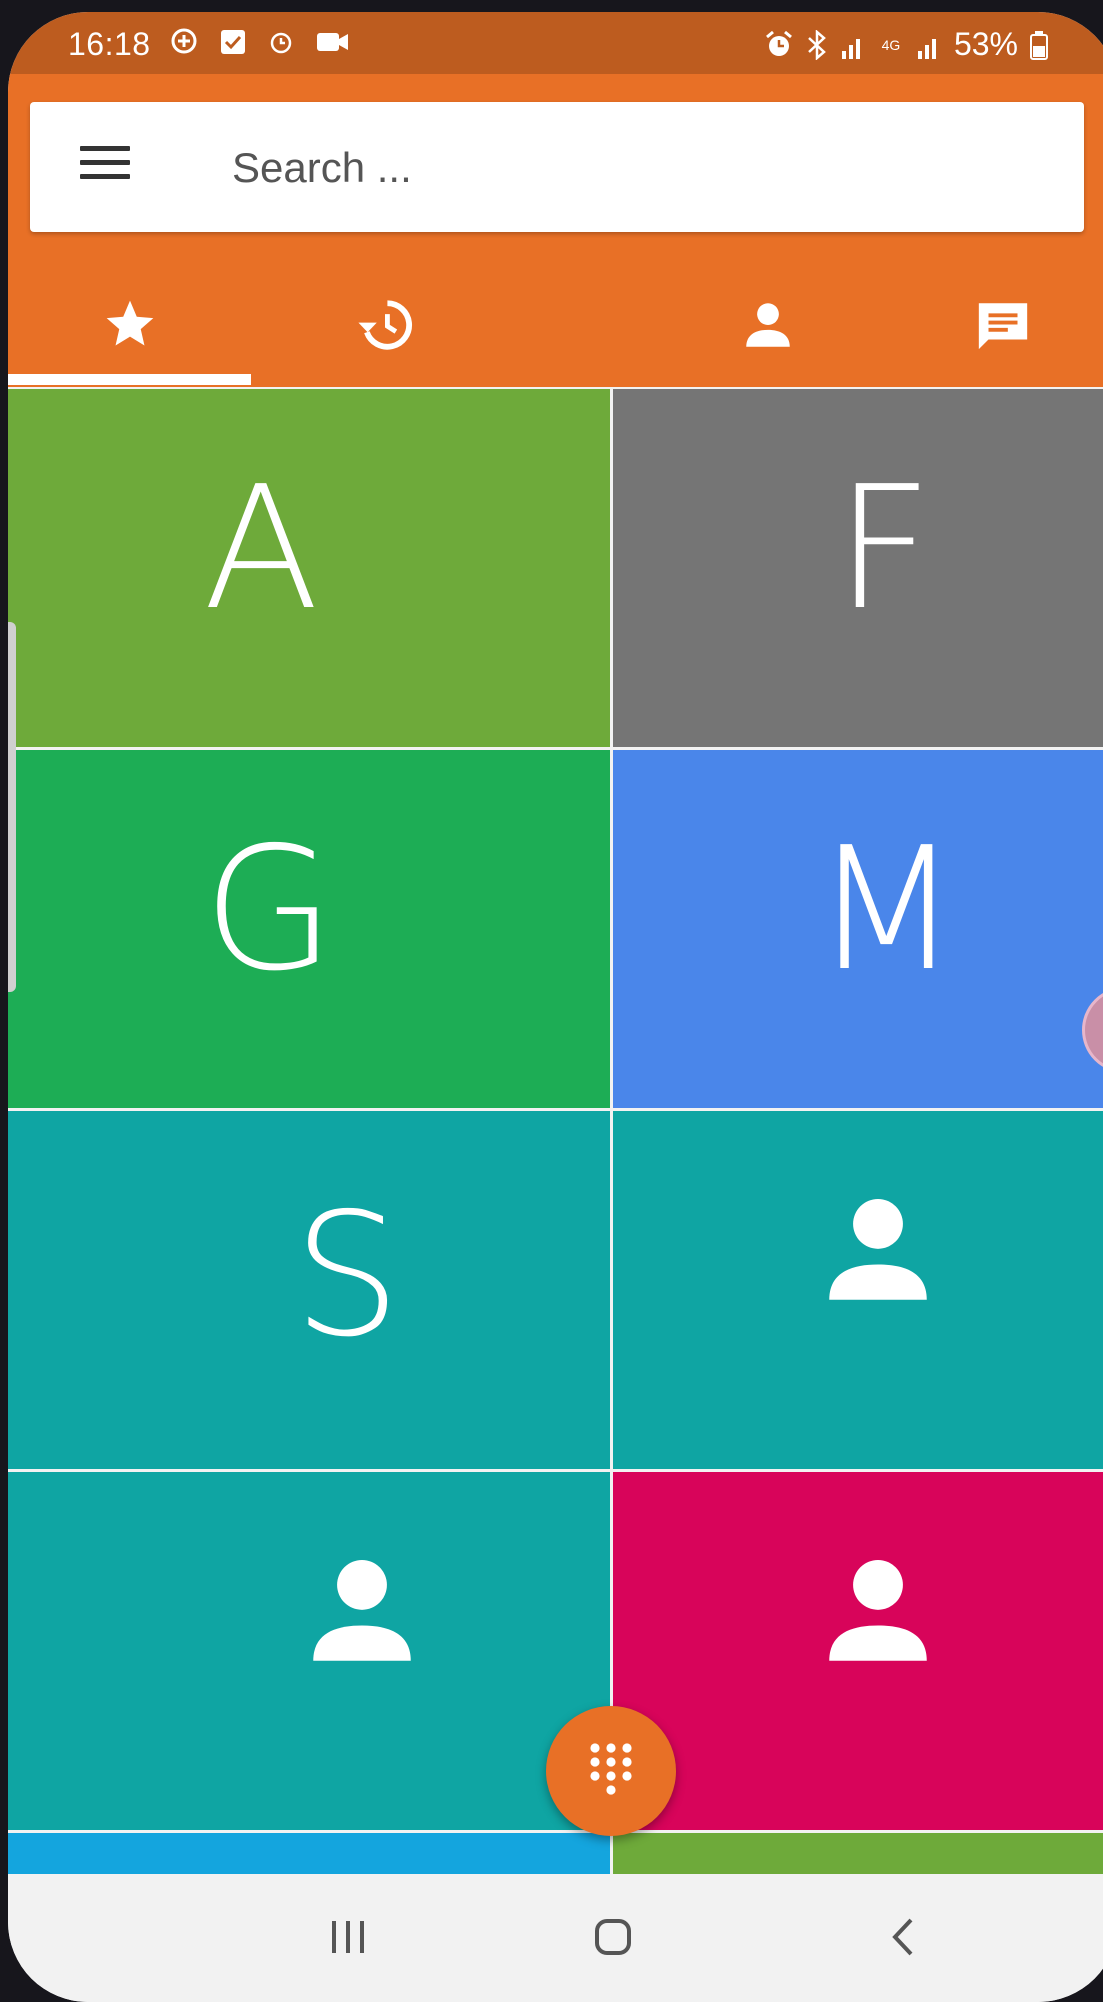  I want to click on favorite-tile-a: A, so click(309, 568).